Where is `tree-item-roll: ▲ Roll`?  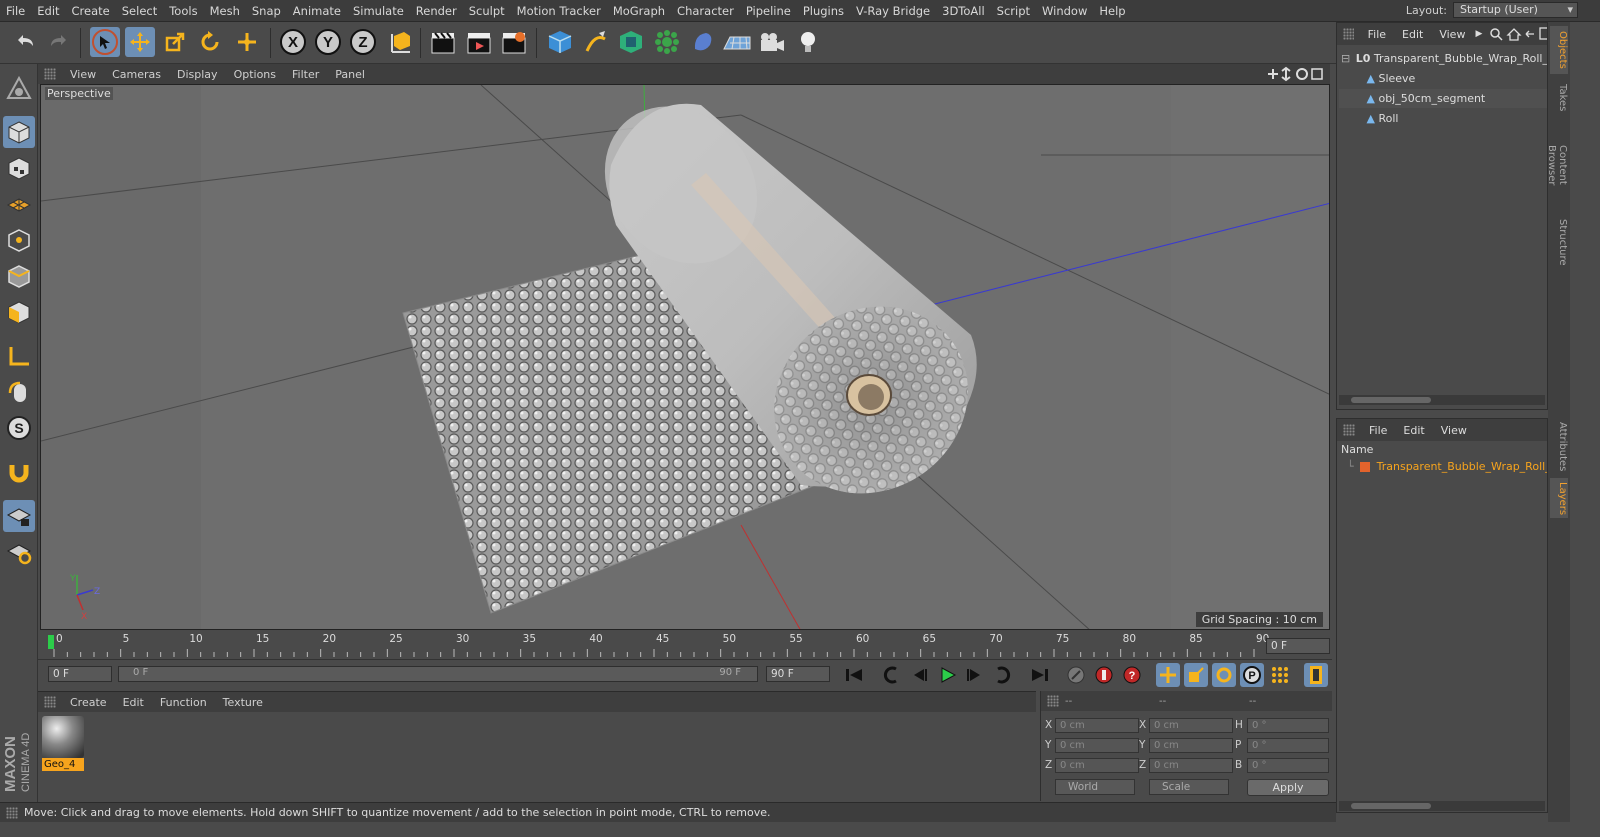 tree-item-roll: ▲ Roll is located at coordinates (1443, 118).